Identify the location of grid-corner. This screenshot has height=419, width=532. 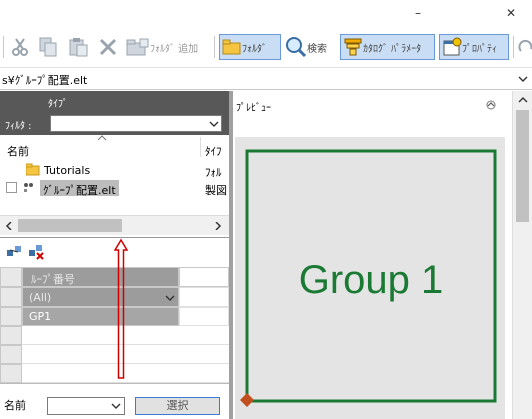
(11, 277).